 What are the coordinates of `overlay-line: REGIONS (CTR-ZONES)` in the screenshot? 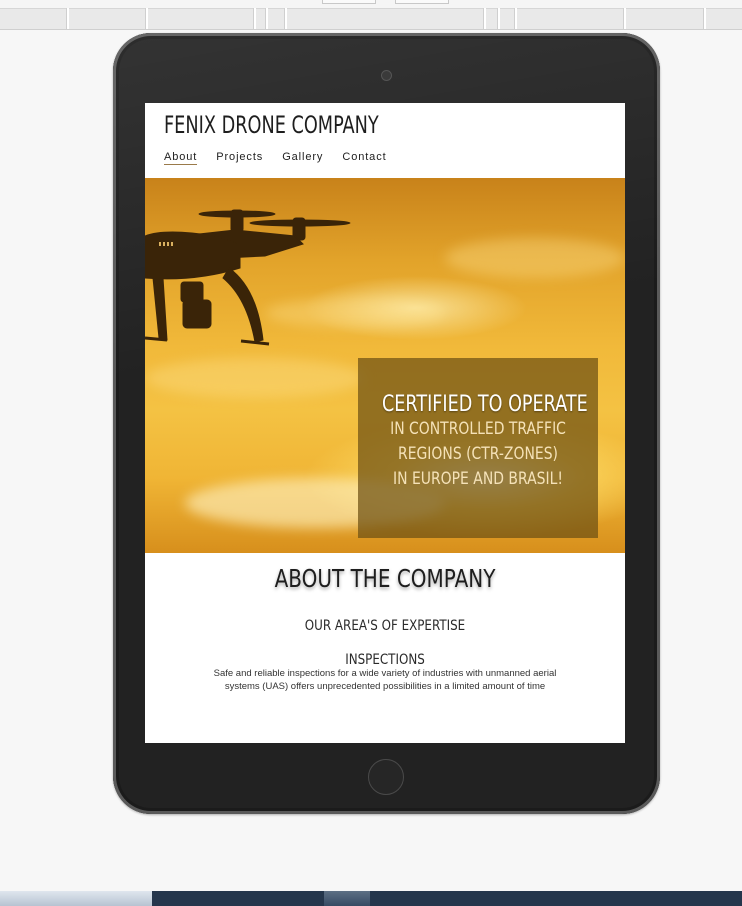 It's located at (478, 454).